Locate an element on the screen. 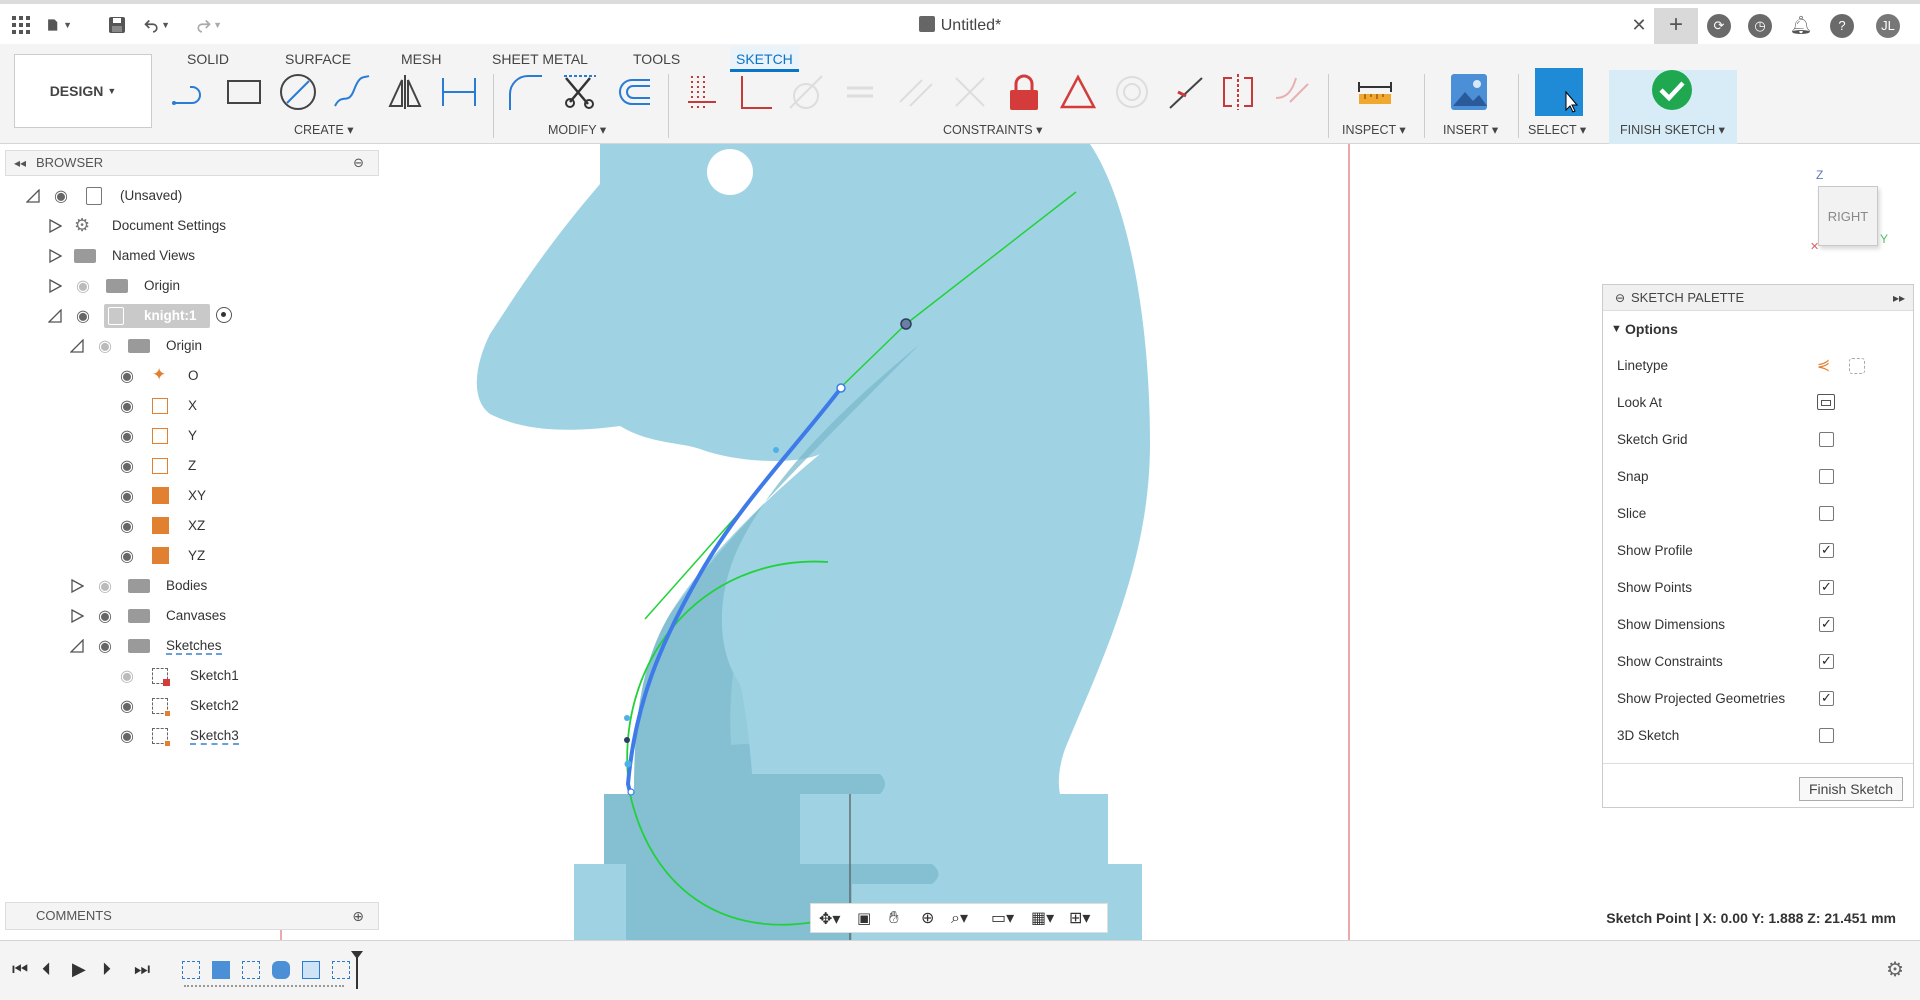  tab-solid: SOLID is located at coordinates (208, 59).